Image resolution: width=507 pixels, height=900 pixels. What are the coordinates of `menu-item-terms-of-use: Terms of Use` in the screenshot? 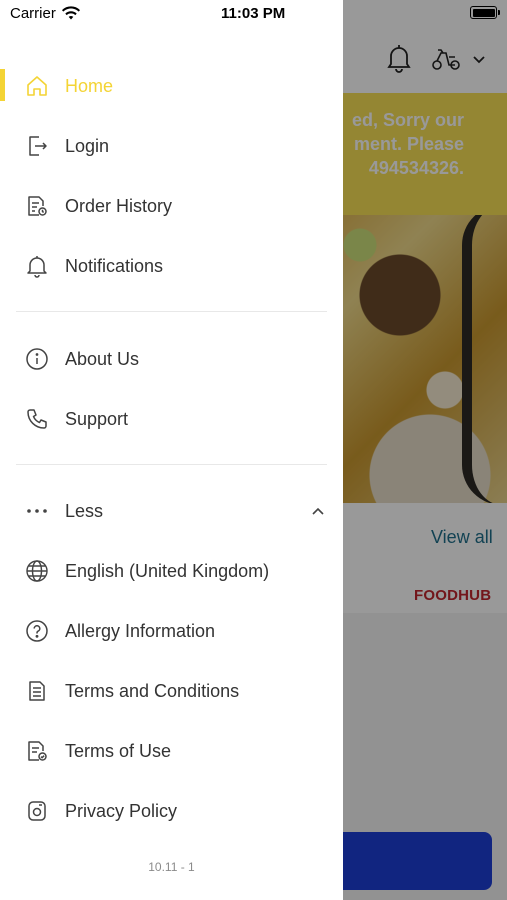 It's located at (171, 751).